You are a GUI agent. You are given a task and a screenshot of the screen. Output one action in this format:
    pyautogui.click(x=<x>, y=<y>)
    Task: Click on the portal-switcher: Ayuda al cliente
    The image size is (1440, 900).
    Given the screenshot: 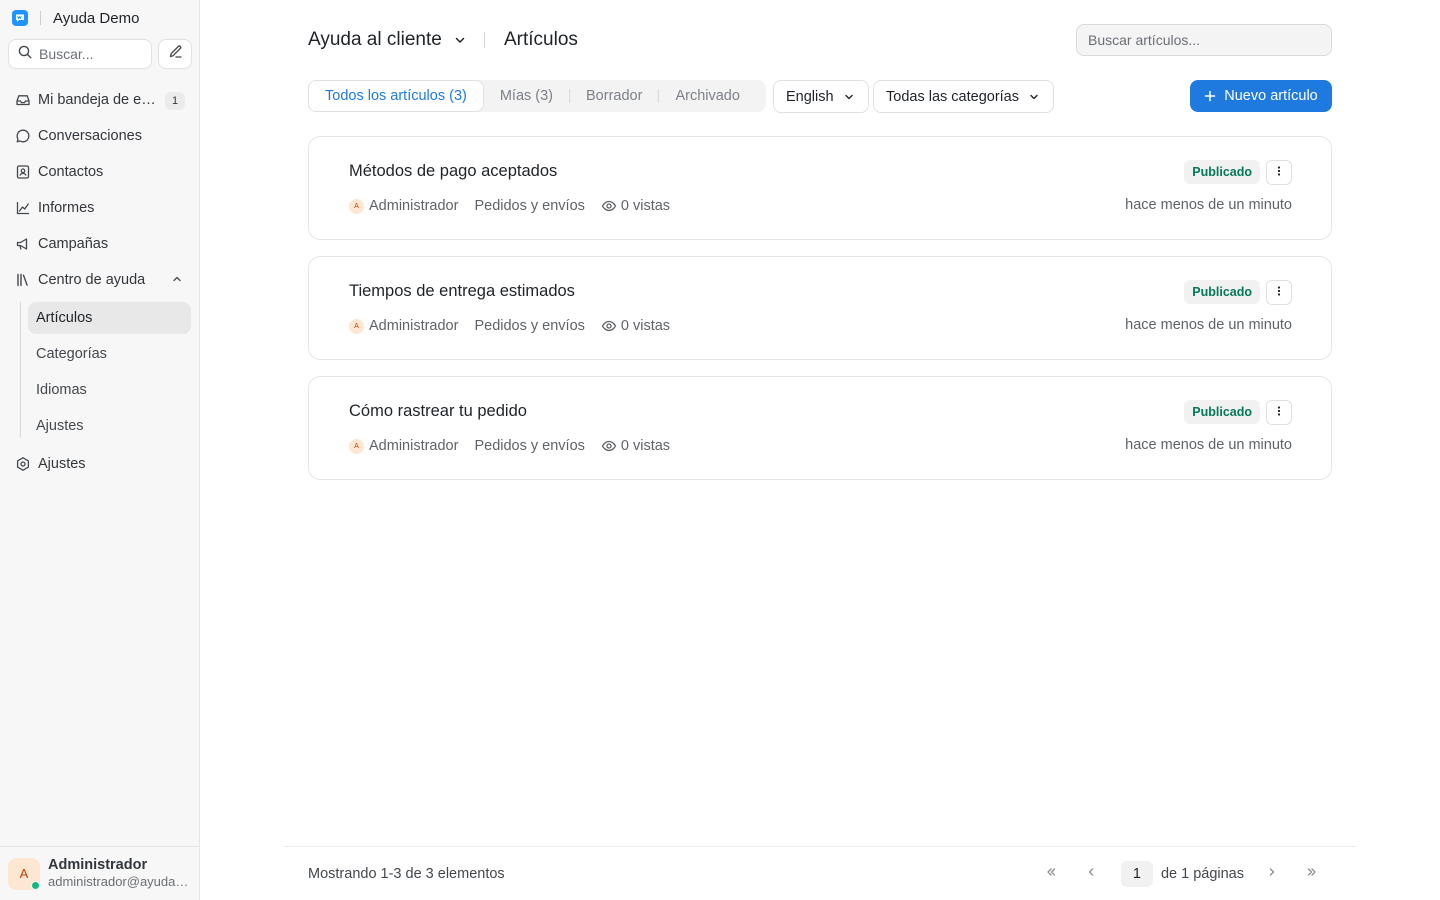 What is the action you would take?
    pyautogui.click(x=388, y=40)
    